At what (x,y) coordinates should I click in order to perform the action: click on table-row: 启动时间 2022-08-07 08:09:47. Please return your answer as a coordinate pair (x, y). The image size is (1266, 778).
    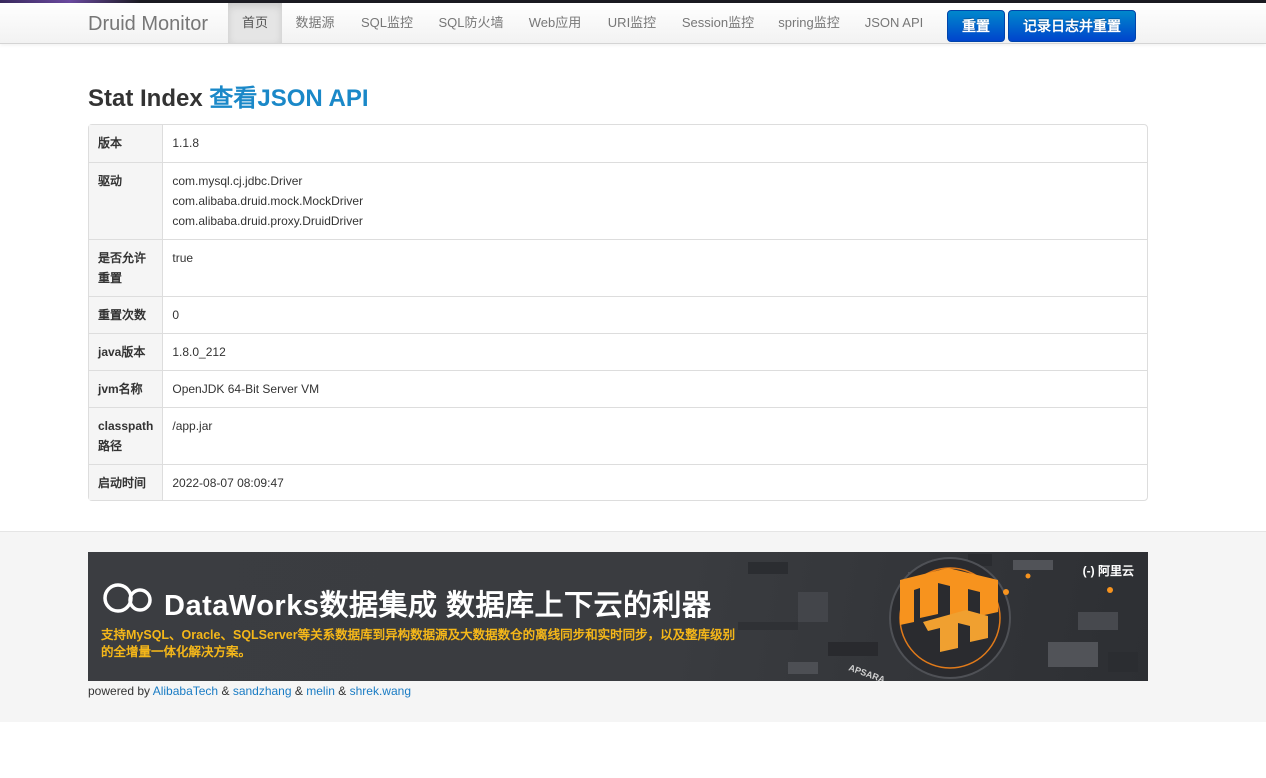
    Looking at the image, I should click on (618, 482).